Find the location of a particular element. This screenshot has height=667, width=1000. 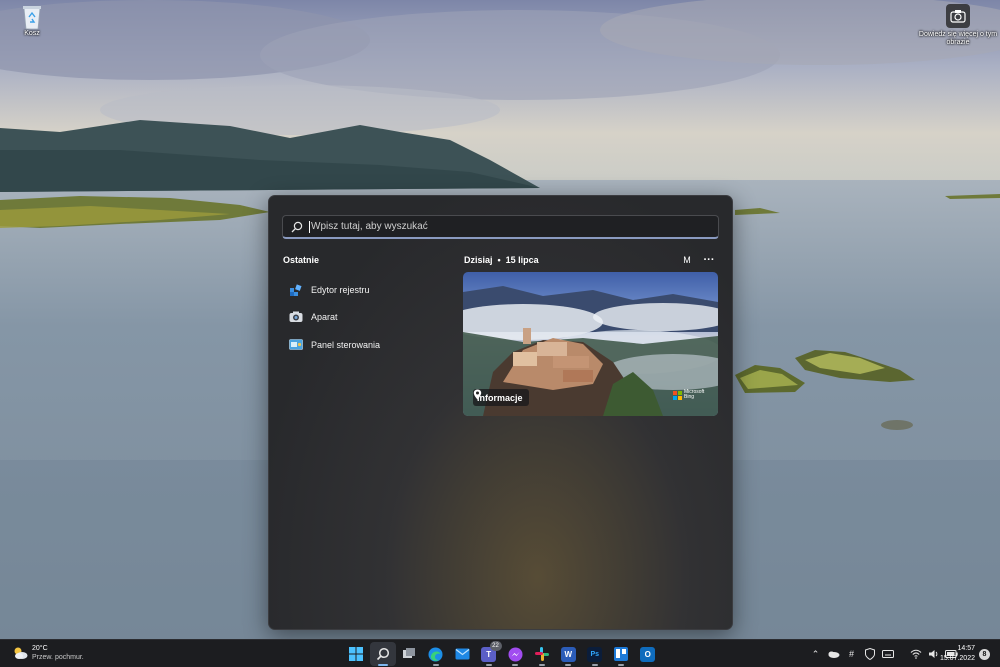

taskbar-messenger is located at coordinates (515, 654).